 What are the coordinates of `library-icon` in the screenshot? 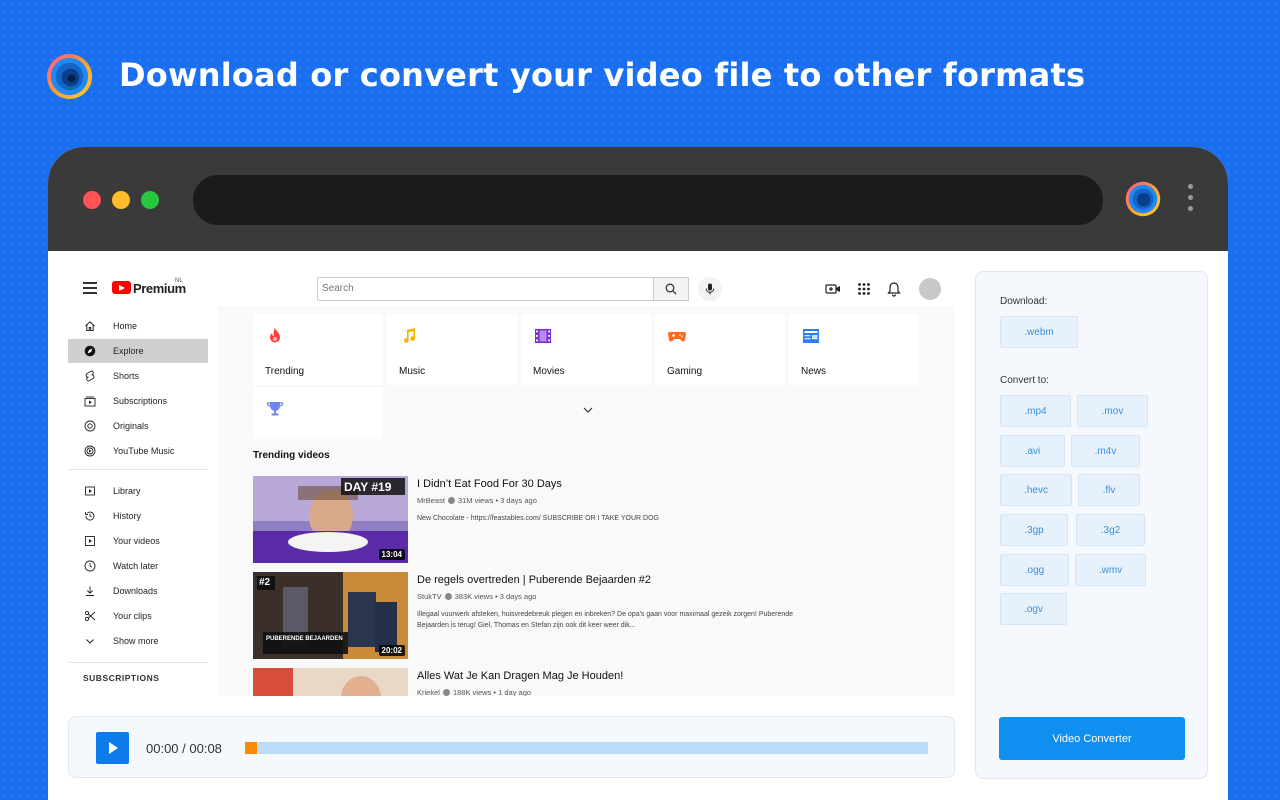 It's located at (90, 491).